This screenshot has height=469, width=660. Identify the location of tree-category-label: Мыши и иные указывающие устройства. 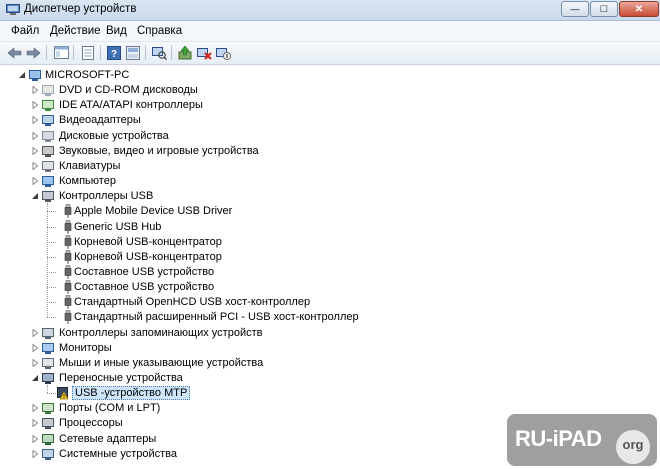
(161, 362).